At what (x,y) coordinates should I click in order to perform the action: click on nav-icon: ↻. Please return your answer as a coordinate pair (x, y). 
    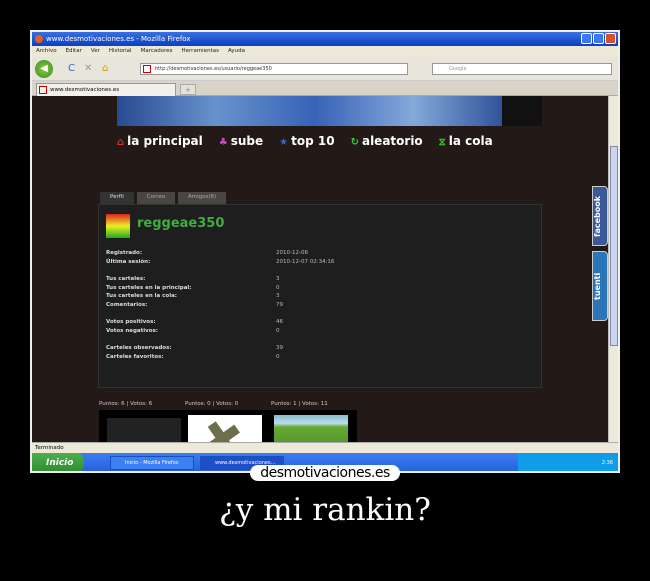
    Looking at the image, I should click on (354, 142).